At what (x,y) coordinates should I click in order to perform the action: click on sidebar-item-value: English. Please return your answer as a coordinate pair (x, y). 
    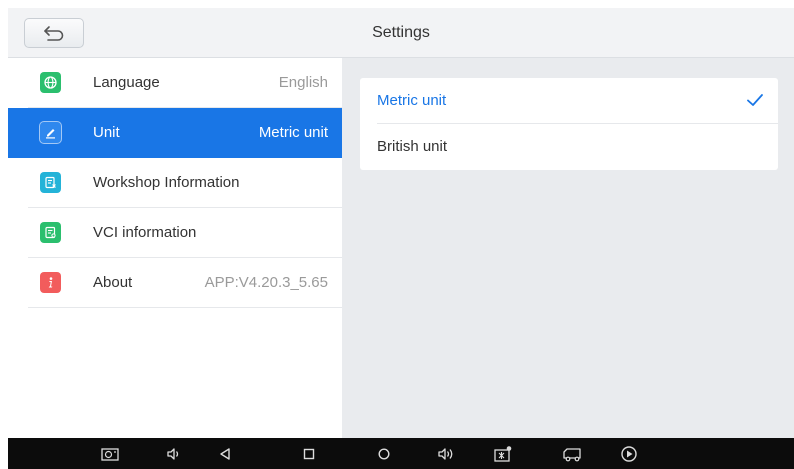
    Looking at the image, I should click on (303, 82).